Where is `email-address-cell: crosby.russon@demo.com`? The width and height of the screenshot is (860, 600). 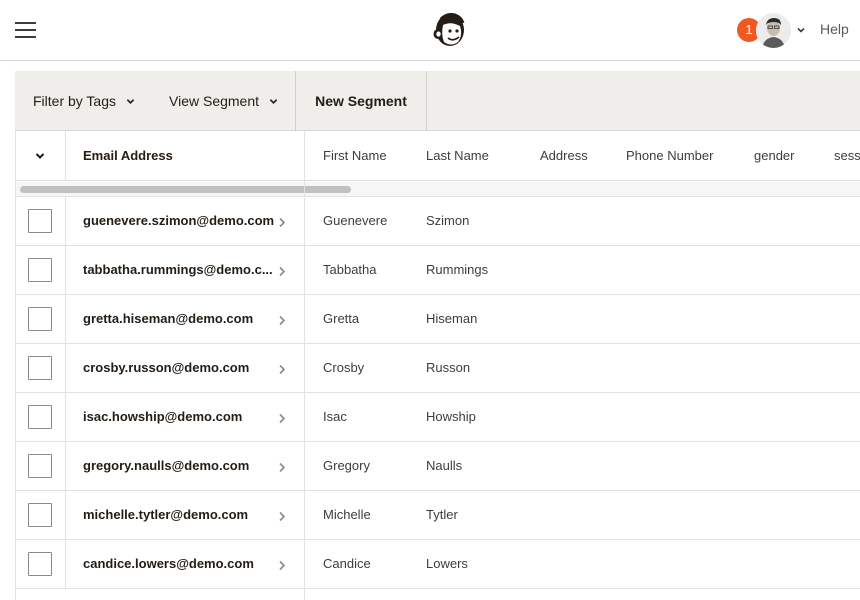
email-address-cell: crosby.russon@demo.com is located at coordinates (180, 368).